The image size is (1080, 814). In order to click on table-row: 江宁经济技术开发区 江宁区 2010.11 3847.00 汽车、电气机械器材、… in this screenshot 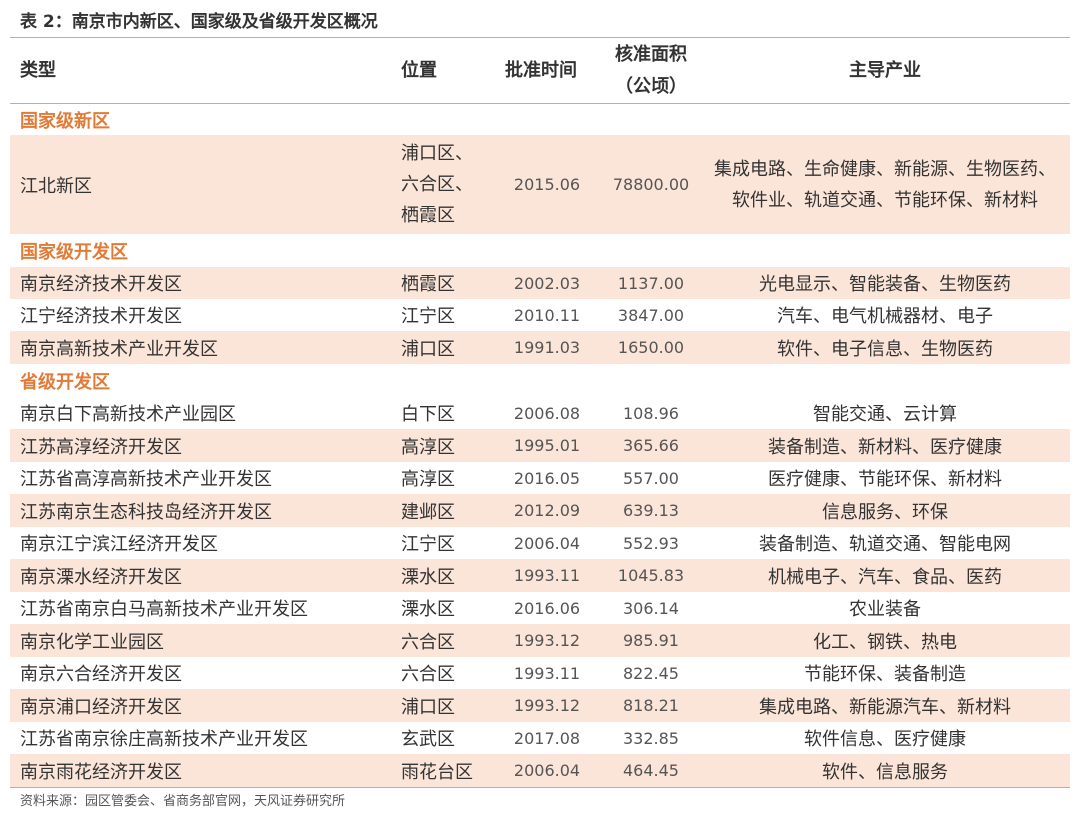, I will do `click(540, 315)`.